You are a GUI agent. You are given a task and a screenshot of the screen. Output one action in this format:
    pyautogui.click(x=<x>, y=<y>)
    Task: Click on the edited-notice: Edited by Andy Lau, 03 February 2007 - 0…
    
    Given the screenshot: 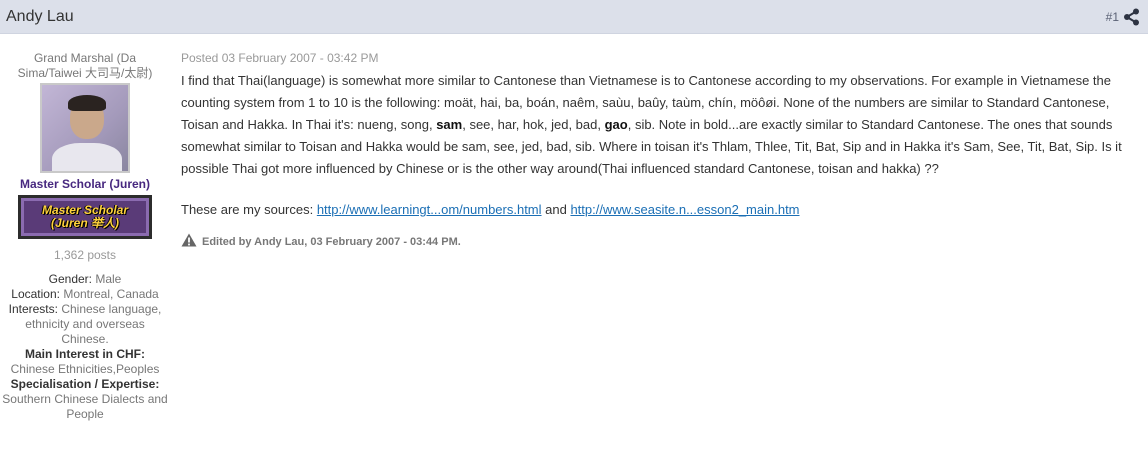 What is the action you would take?
    pyautogui.click(x=659, y=241)
    